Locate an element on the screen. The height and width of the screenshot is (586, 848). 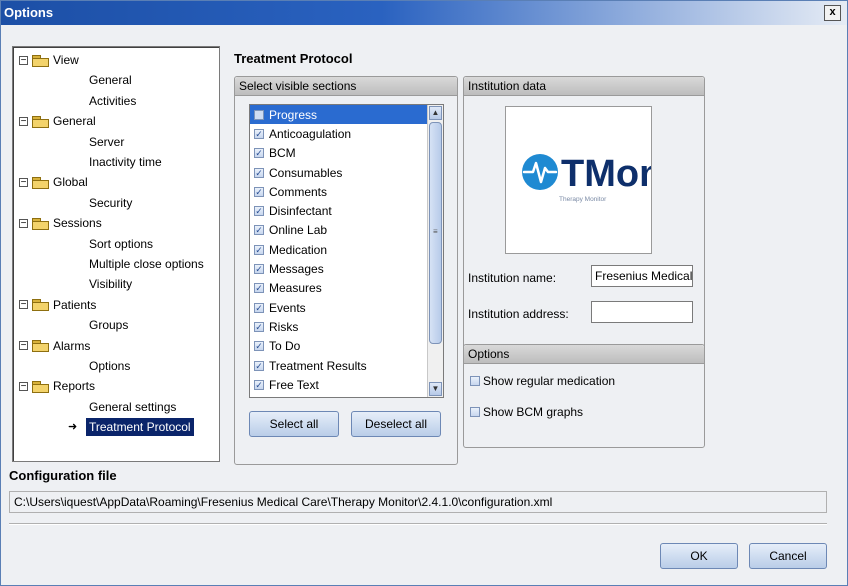
tree-item-visibility: Visibility is located at coordinates (110, 284).